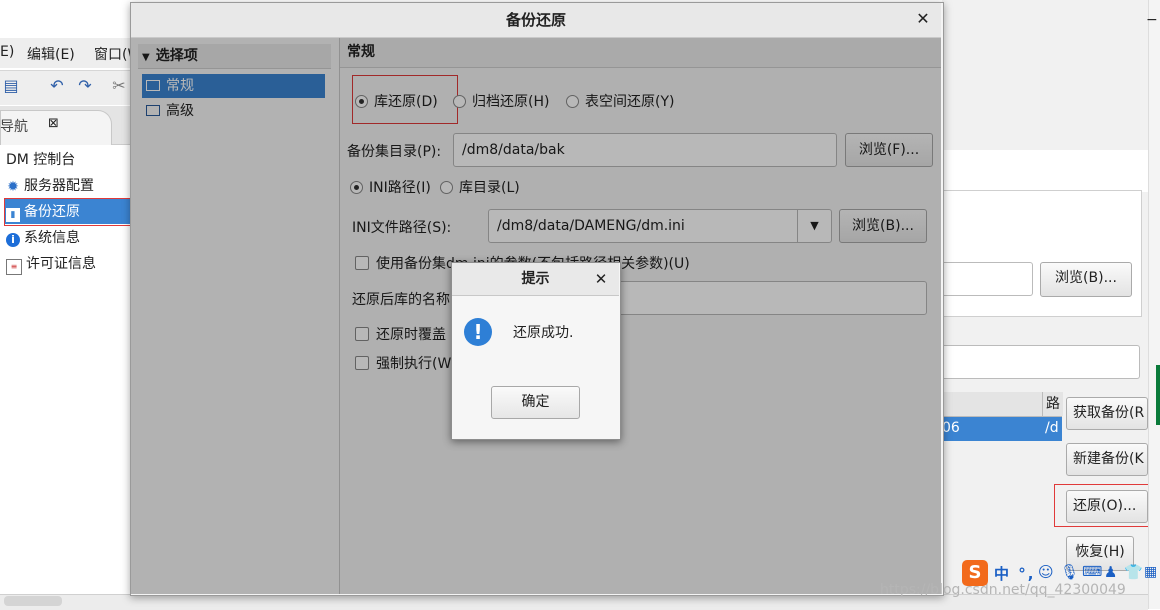  What do you see at coordinates (1014, 573) in the screenshot?
I see `ime-status-text: 中 °,` at bounding box center [1014, 573].